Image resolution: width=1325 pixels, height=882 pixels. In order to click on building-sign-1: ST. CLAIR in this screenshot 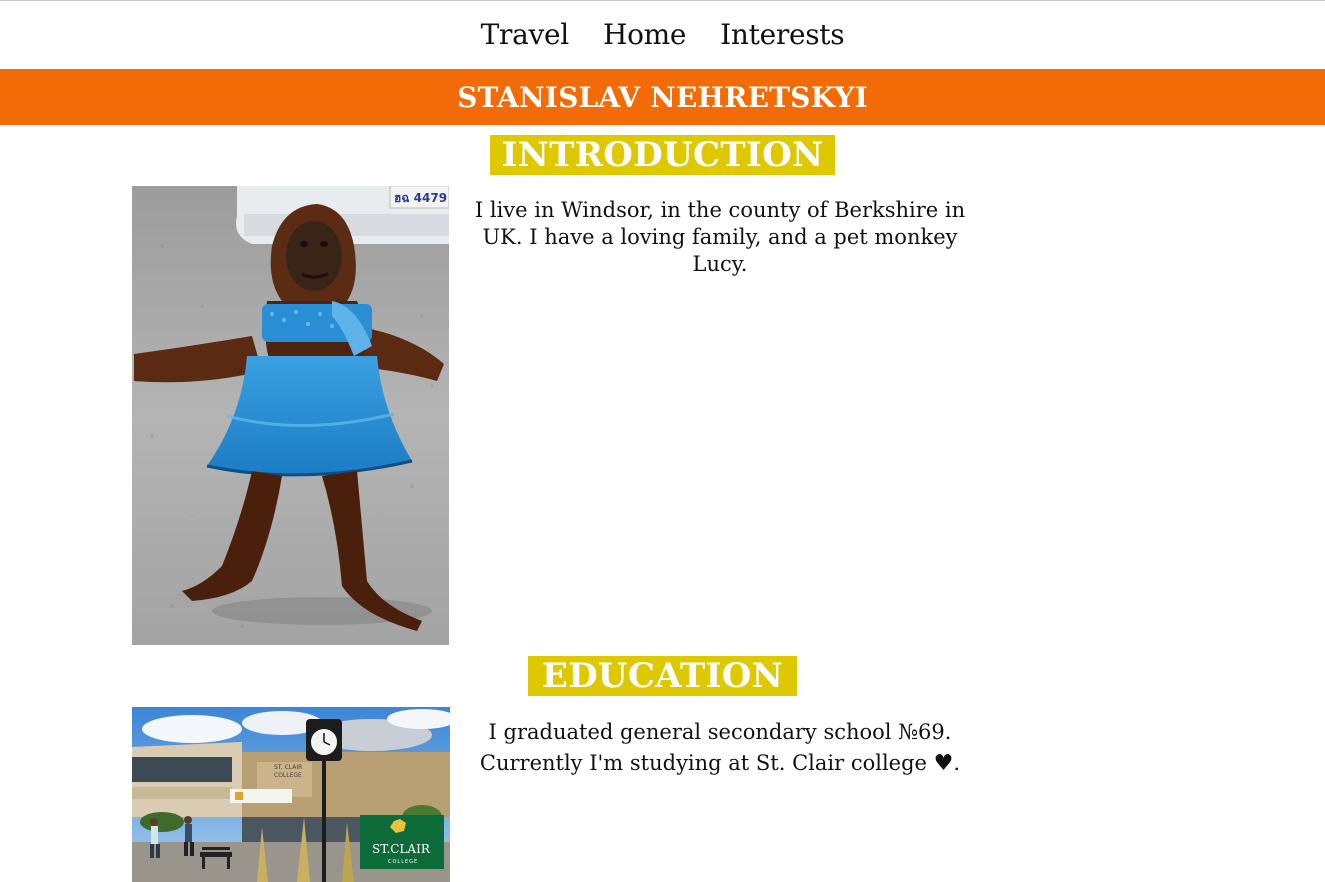, I will do `click(288, 767)`.